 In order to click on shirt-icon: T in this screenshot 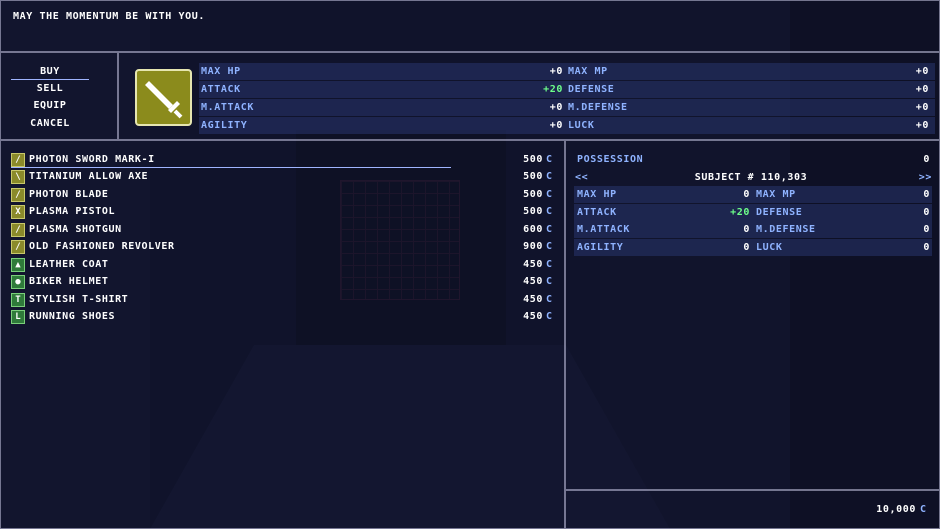, I will do `click(18, 300)`.